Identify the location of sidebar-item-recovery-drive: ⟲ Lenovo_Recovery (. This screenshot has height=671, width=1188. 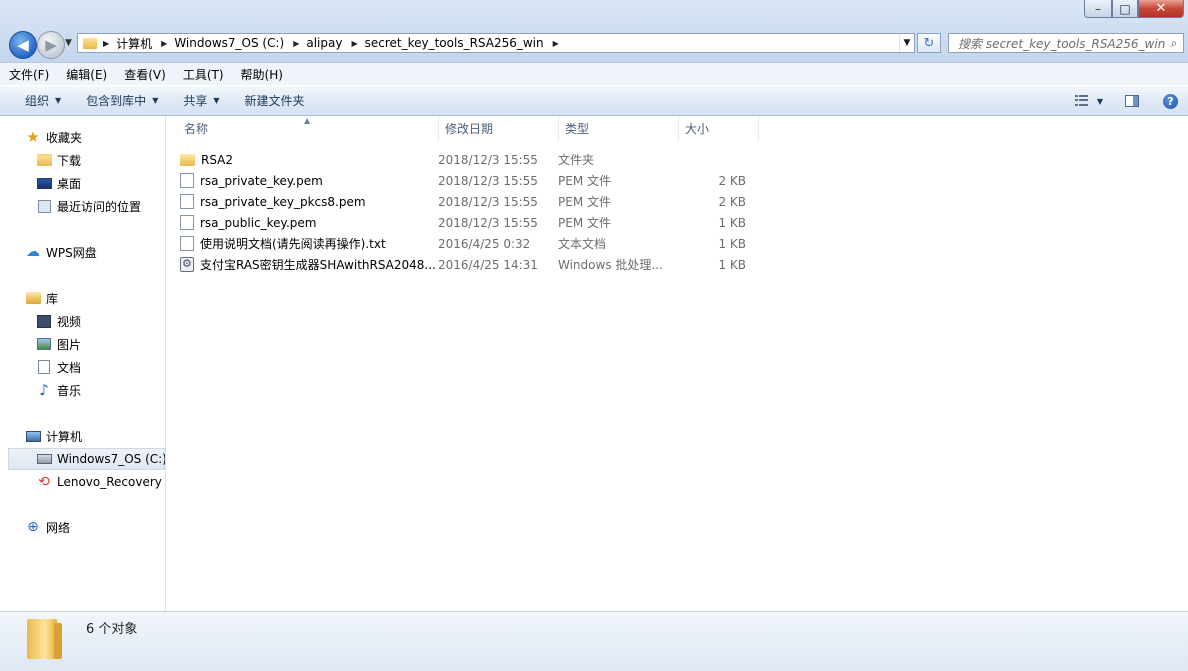
(101, 482).